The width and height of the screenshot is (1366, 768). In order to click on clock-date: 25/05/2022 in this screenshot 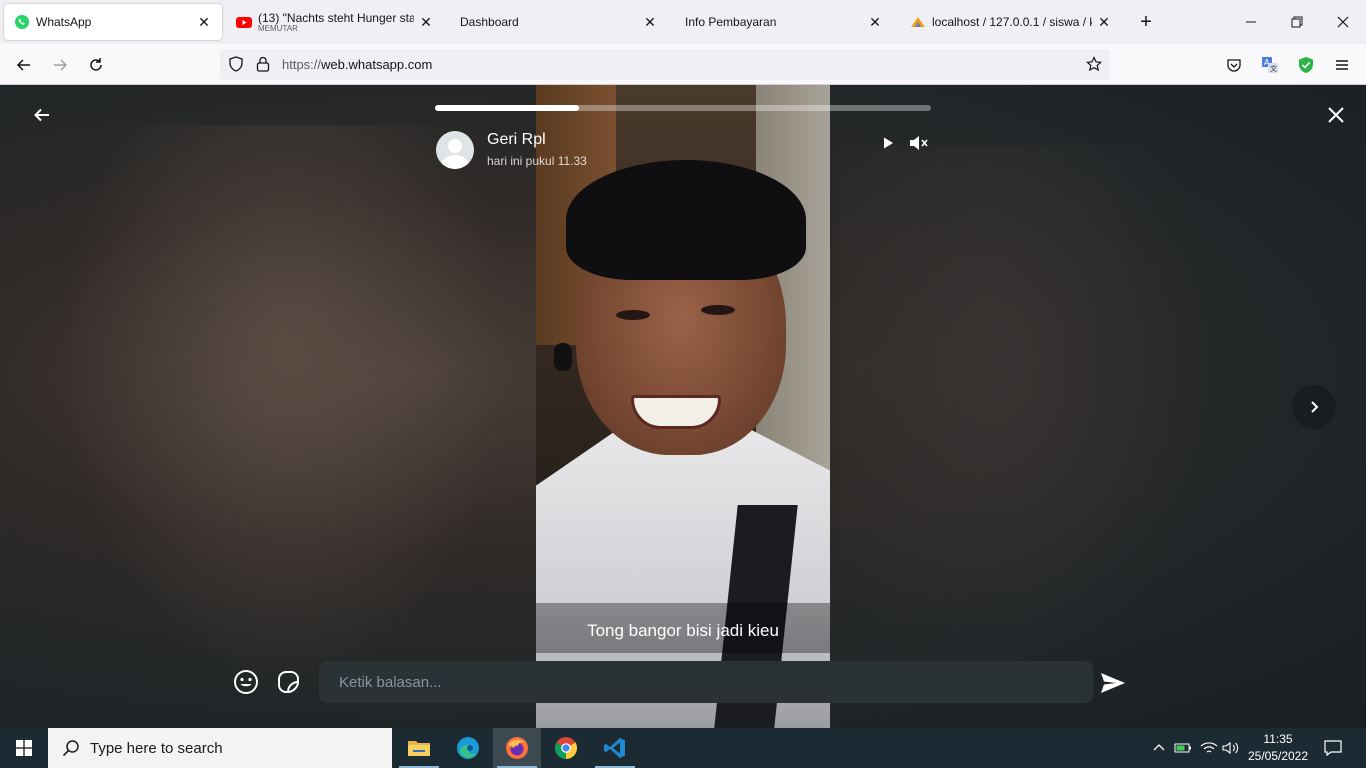, I will do `click(1278, 756)`.